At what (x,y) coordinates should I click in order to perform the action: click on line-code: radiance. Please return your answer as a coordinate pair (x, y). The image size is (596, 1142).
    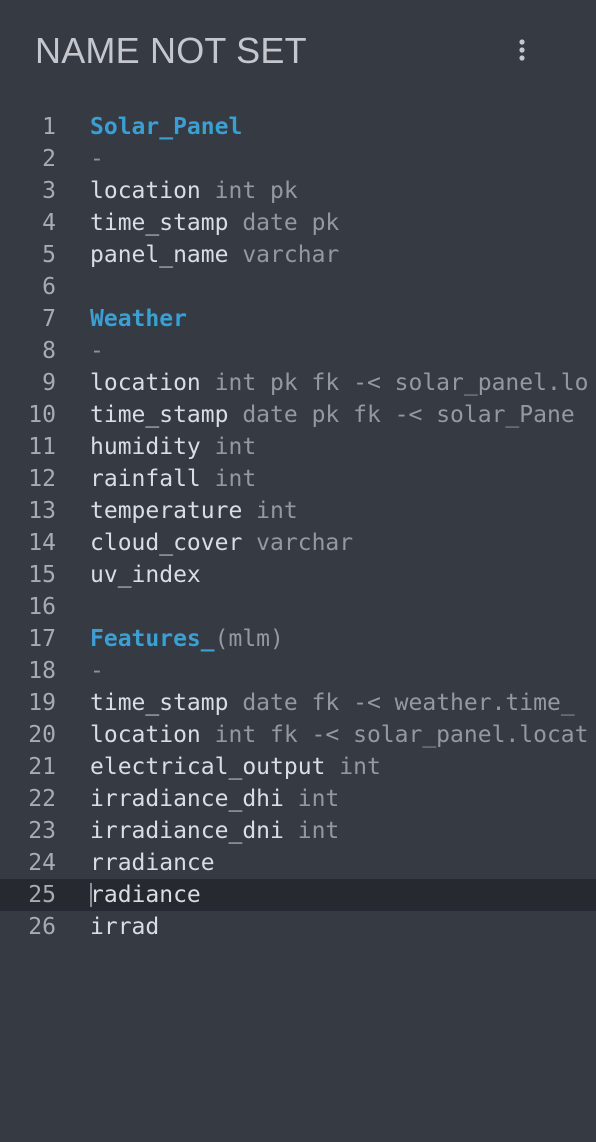
    Looking at the image, I should click on (145, 895).